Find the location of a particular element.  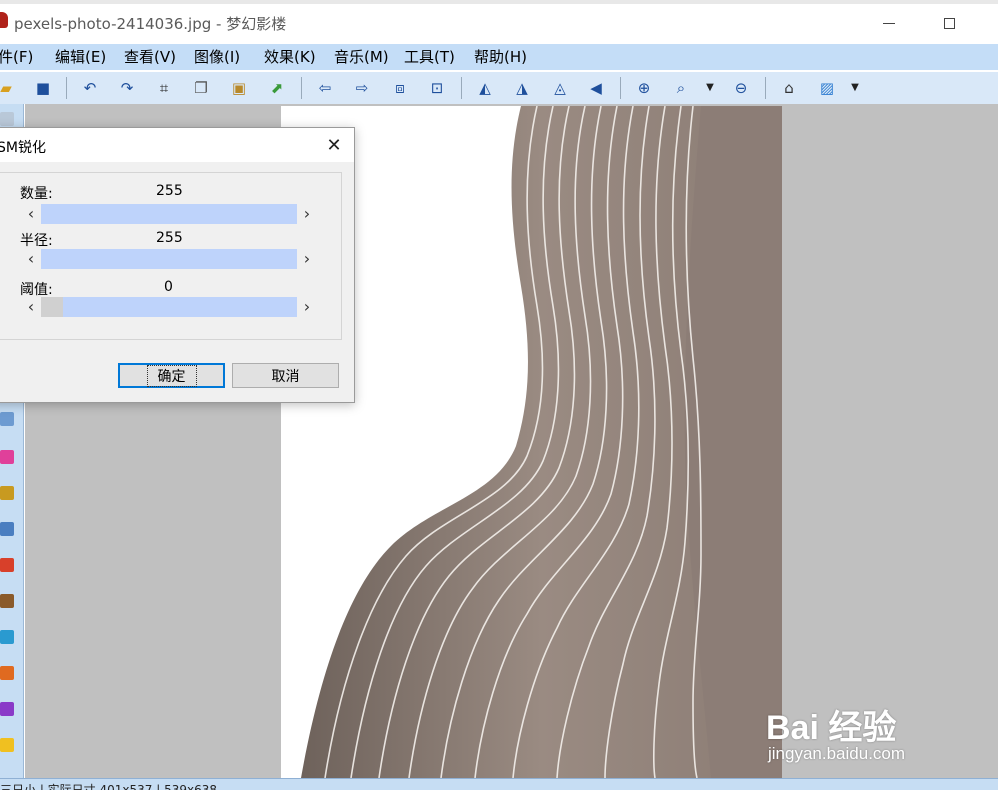

zoom-in-icon: ⊕ is located at coordinates (644, 88).